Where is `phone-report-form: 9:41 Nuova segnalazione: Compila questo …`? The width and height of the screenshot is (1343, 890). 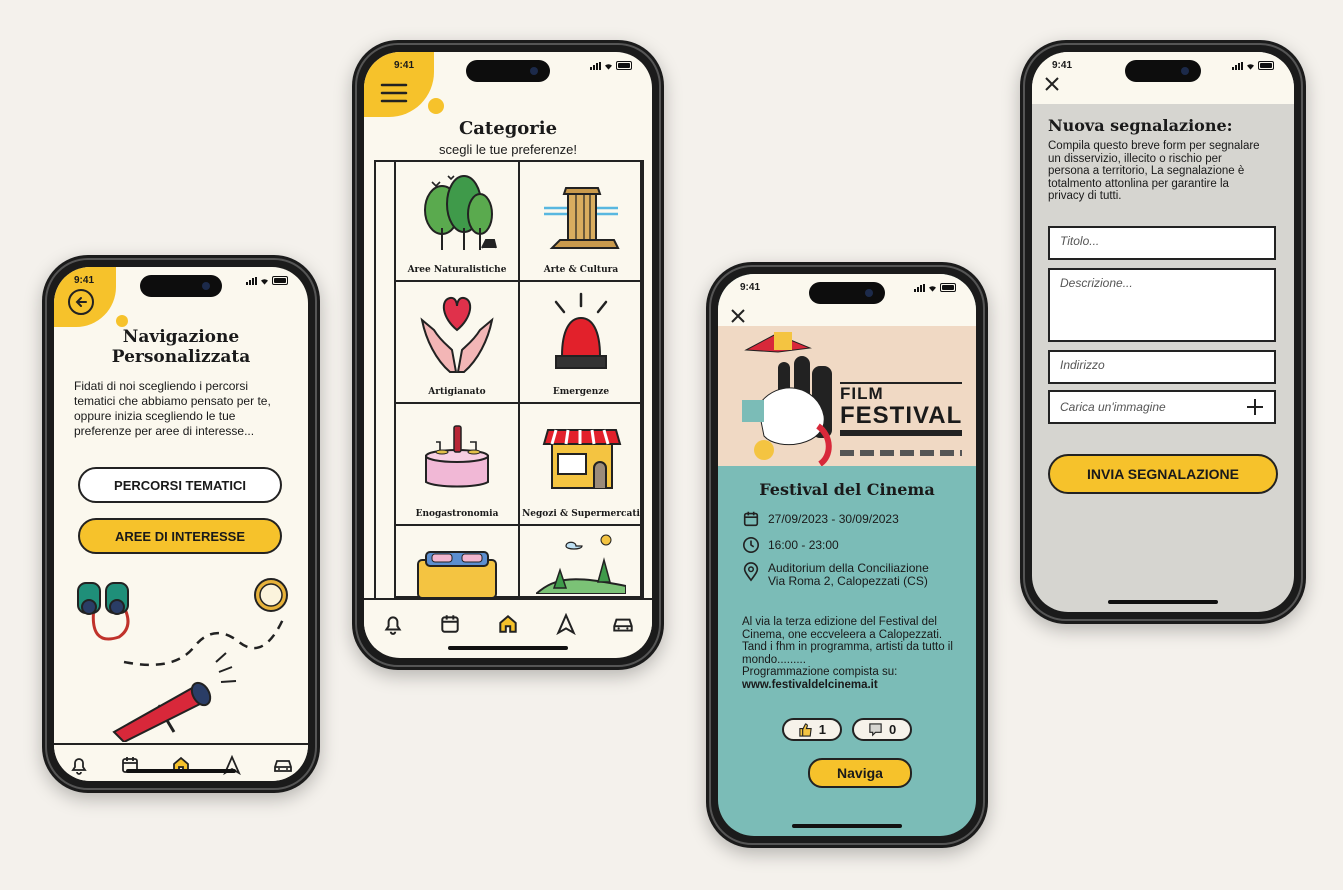
phone-report-form: 9:41 Nuova segnalazione: Compila questo … is located at coordinates (1163, 332).